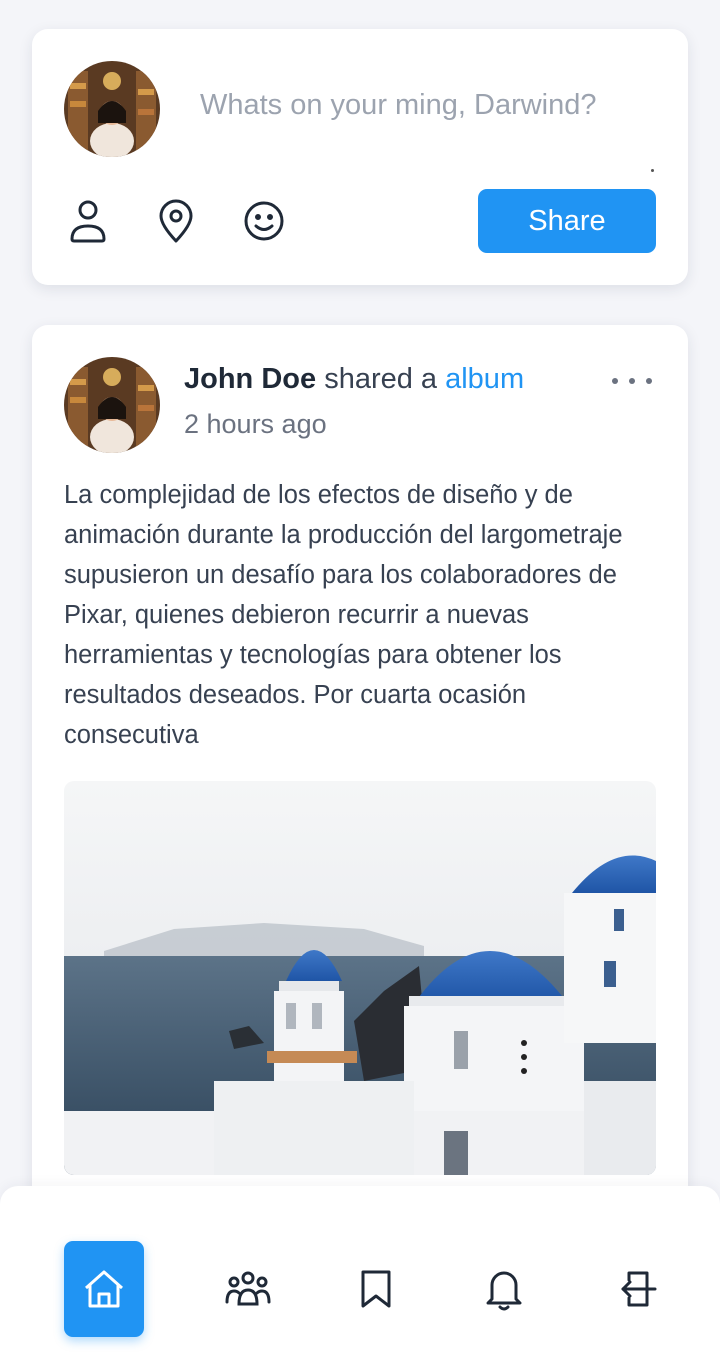  I want to click on post-header: John Doe shared a album, so click(354, 379).